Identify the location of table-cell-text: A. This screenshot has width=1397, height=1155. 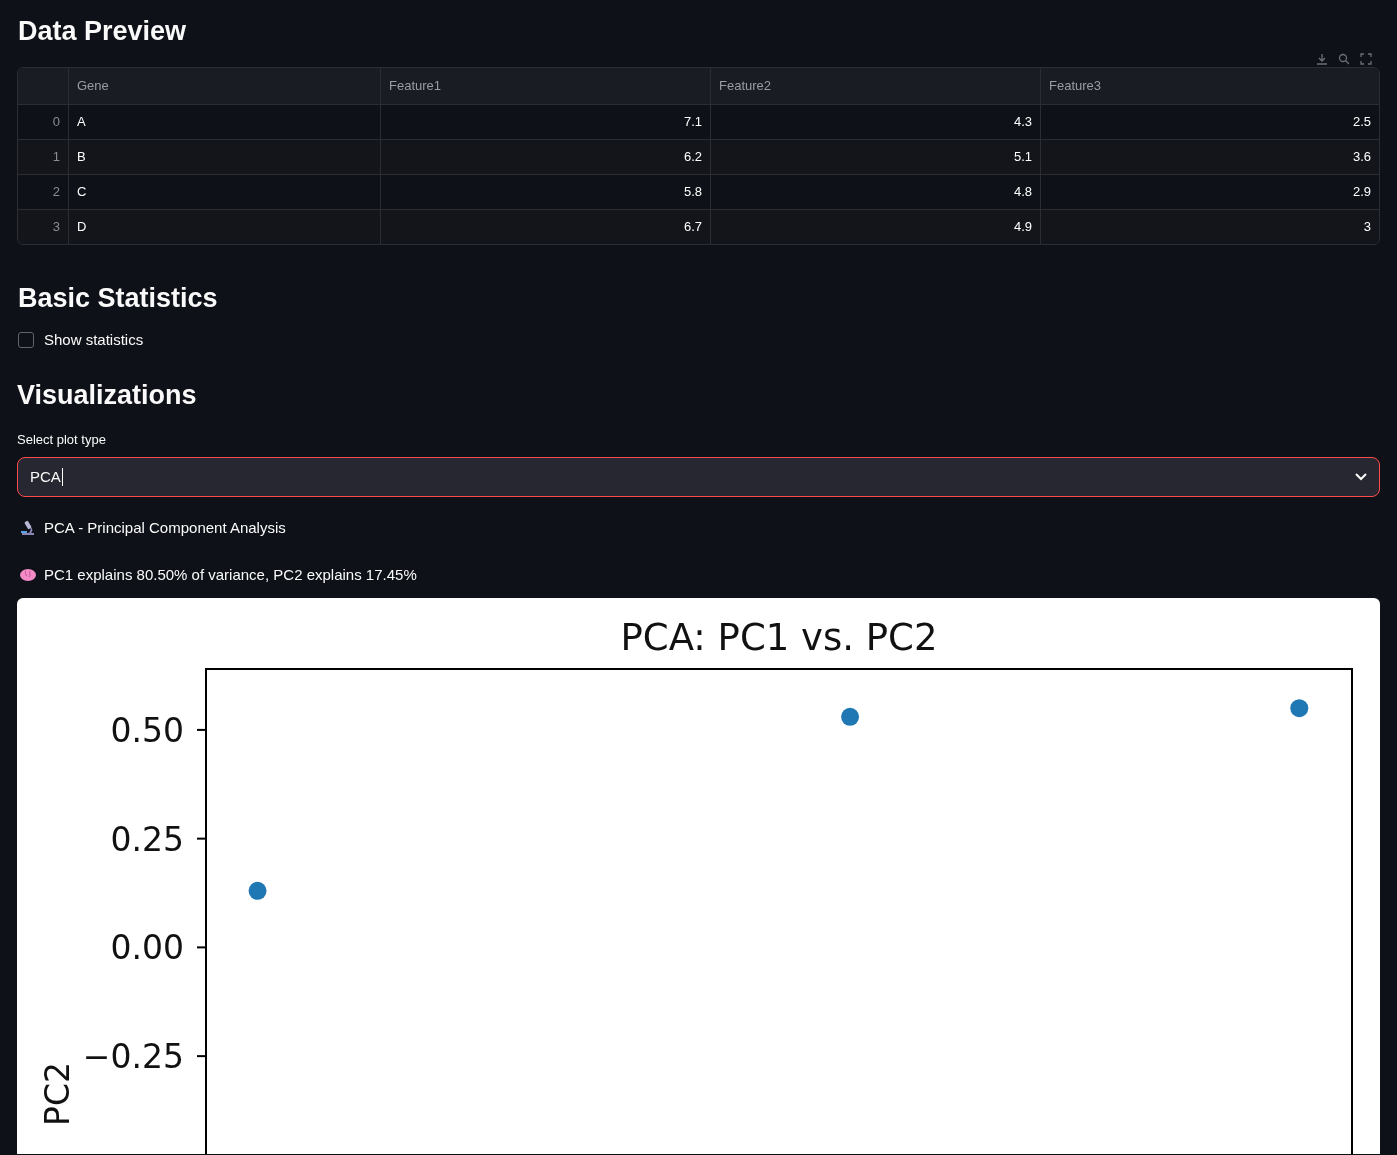
(81, 122).